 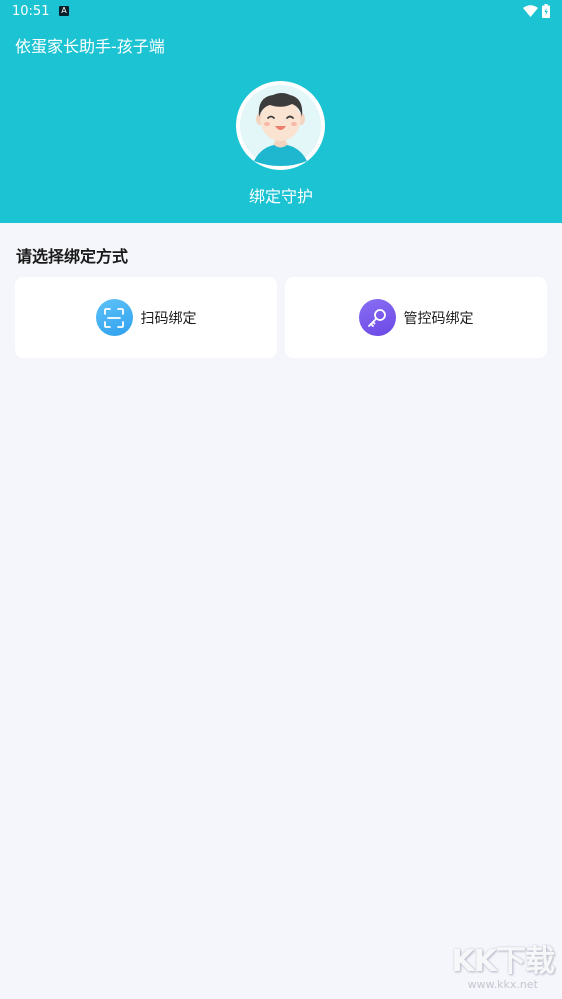 What do you see at coordinates (281, 12) in the screenshot?
I see `status-bar: 10:51 A` at bounding box center [281, 12].